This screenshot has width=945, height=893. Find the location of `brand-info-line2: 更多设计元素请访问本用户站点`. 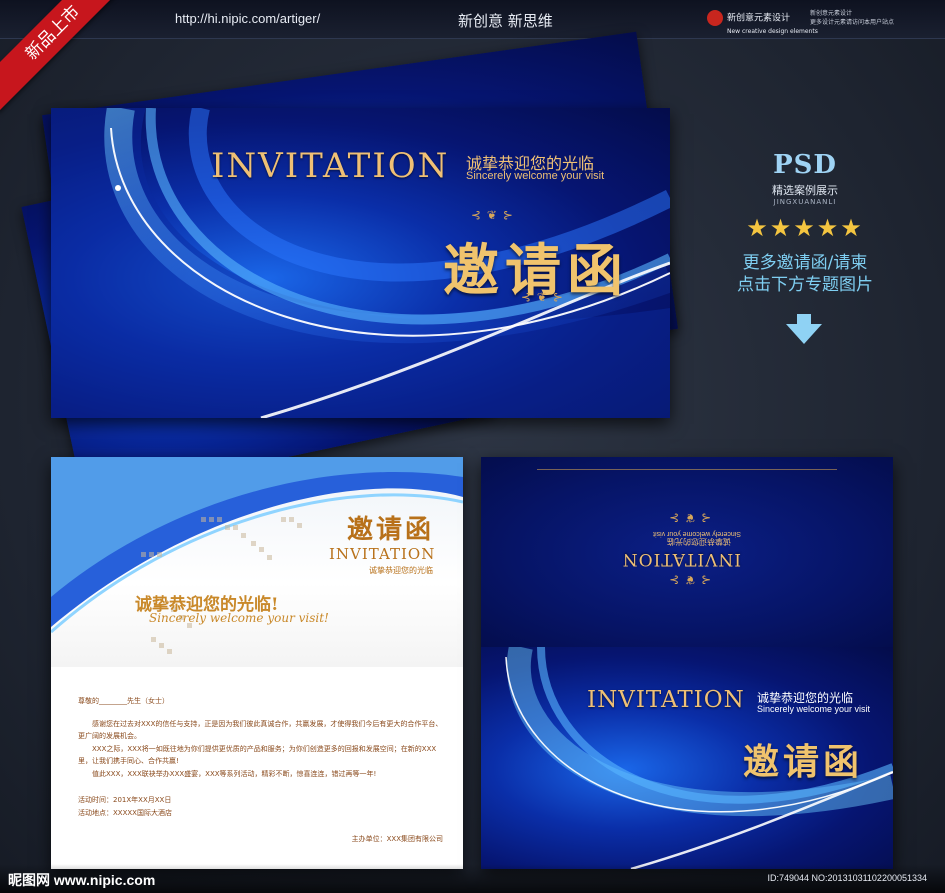

brand-info-line2: 更多设计元素请访问本用户站点 is located at coordinates (852, 22).